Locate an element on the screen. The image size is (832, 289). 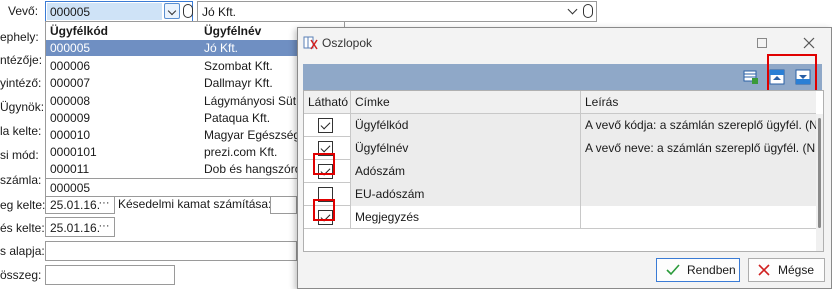
ok-button-label: Rendben is located at coordinates (711, 270).